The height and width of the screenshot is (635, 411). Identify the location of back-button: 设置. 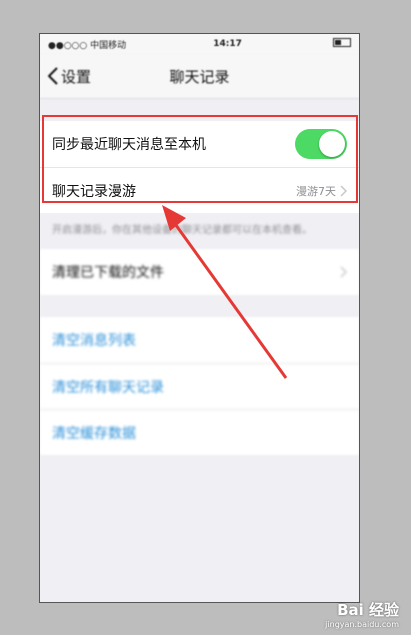
(65, 76).